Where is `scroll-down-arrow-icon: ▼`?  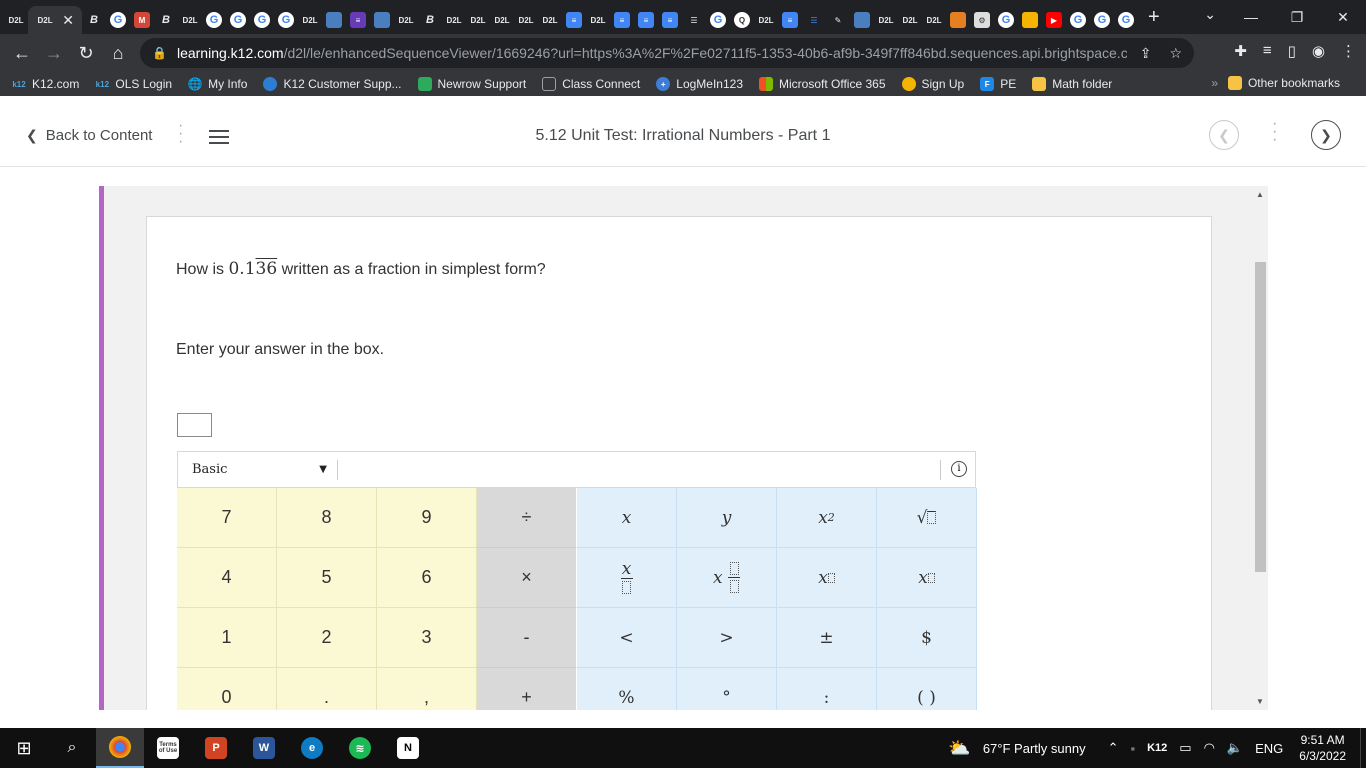 scroll-down-arrow-icon: ▼ is located at coordinates (1260, 701).